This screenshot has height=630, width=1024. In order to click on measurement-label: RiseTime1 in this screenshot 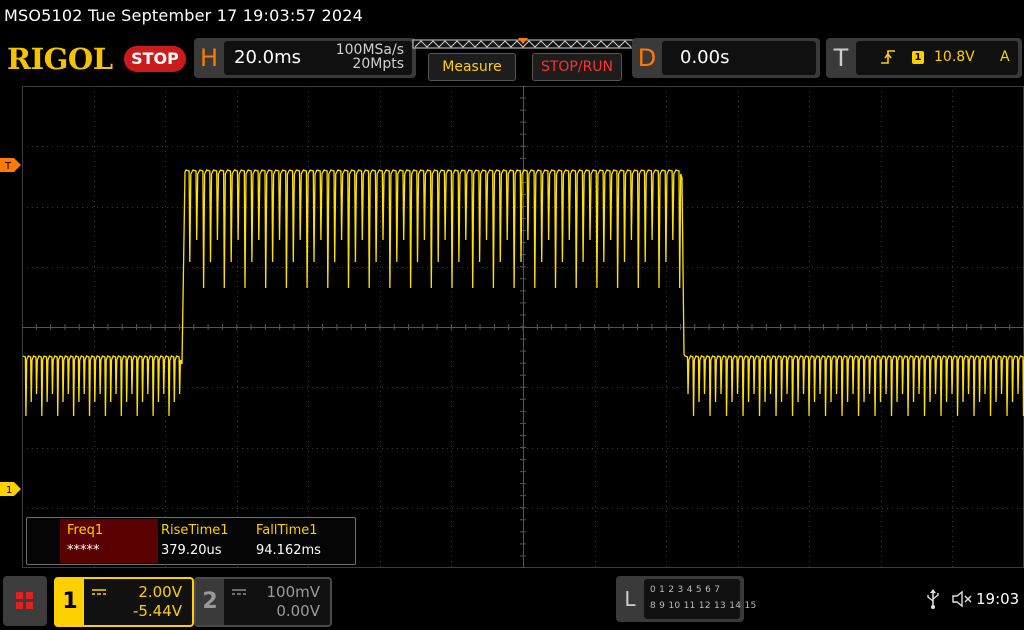, I will do `click(195, 530)`.